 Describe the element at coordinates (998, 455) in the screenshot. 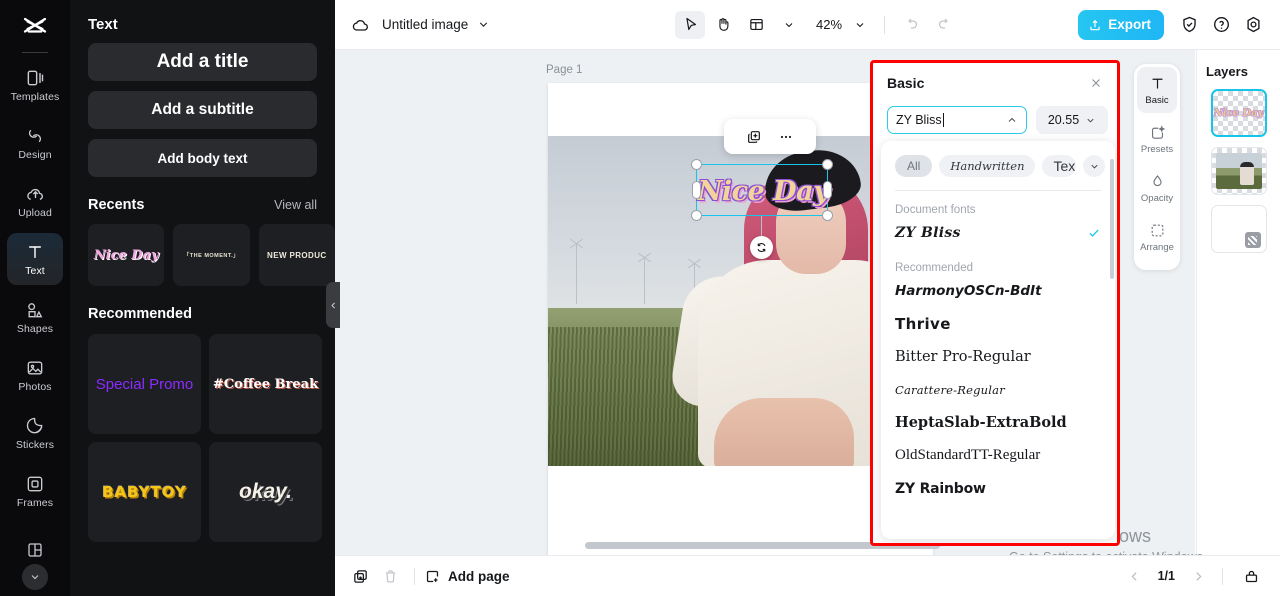

I see `list-item: OldStandardTT-Regular` at that location.